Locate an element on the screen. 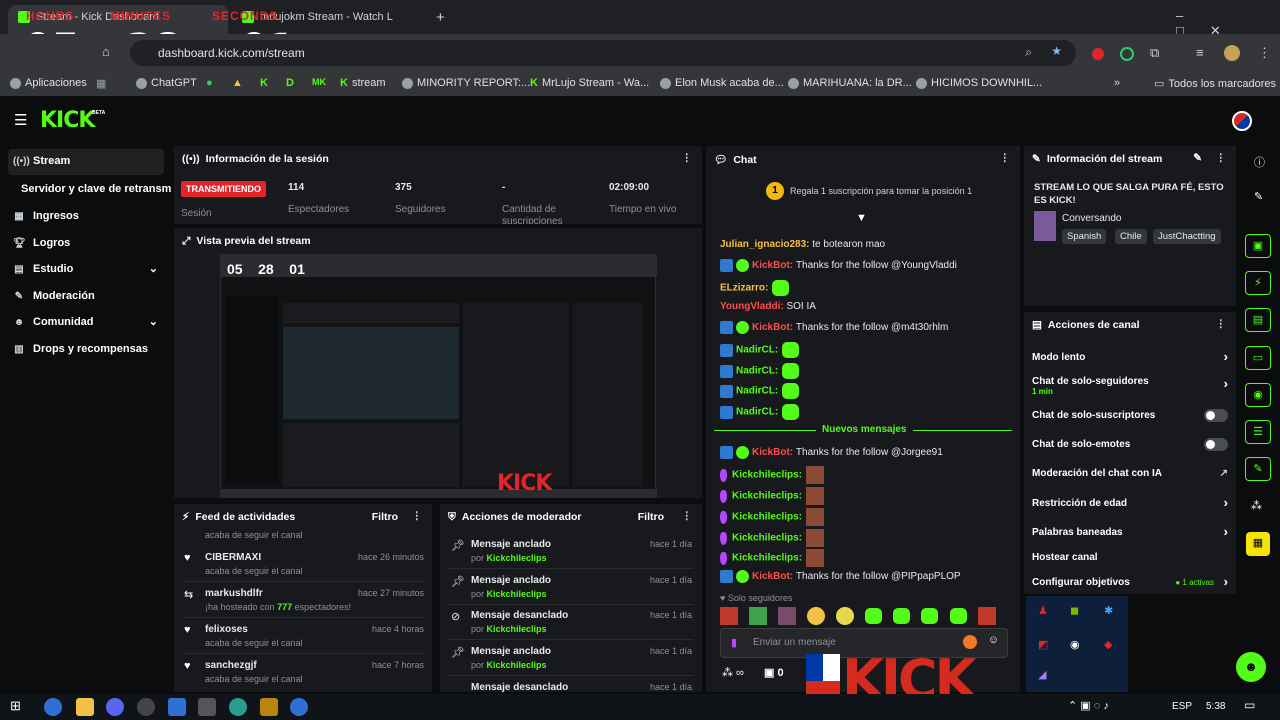  sidebar-item-studio: ▤ Estudio ⌄ is located at coordinates (86, 270).